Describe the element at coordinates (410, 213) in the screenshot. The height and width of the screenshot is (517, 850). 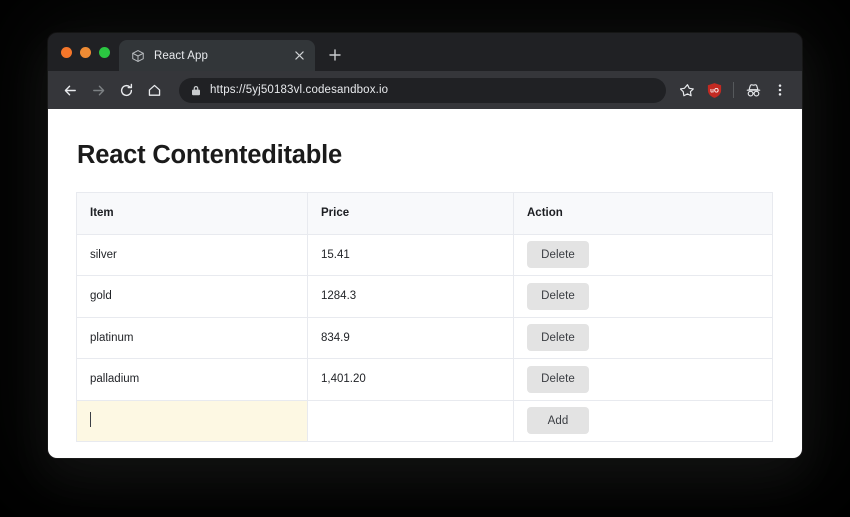
I see `column-header-price: Price` at that location.